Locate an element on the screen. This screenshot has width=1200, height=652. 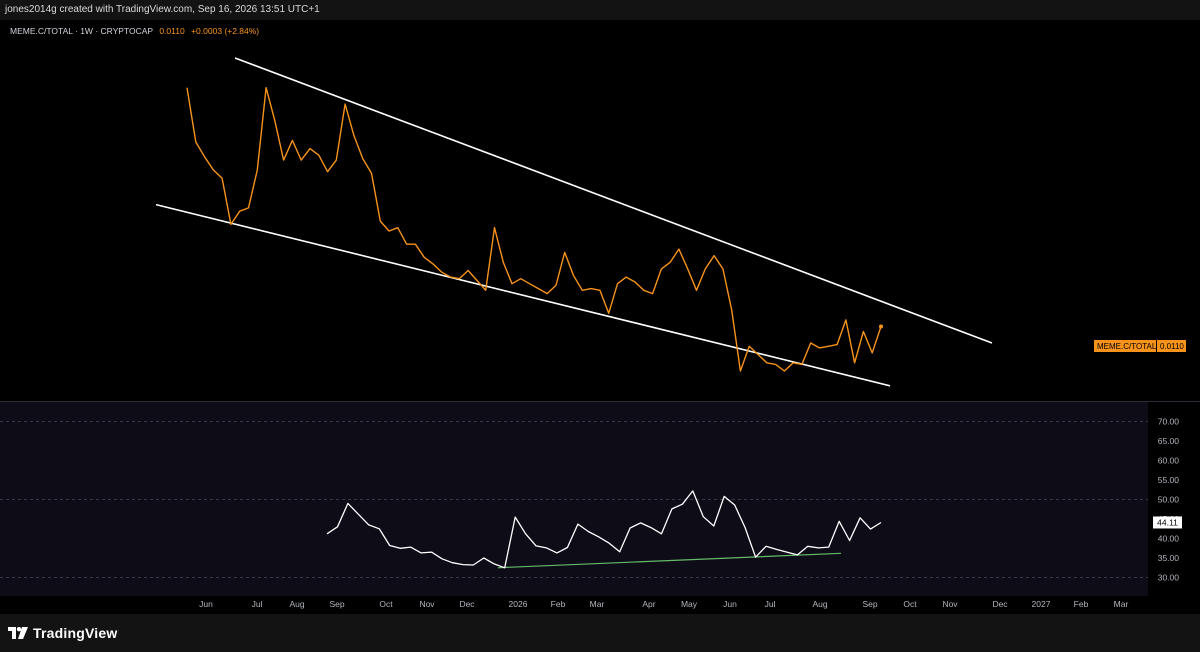
rsi-y-tick-label: 55.00 is located at coordinates (1169, 480).